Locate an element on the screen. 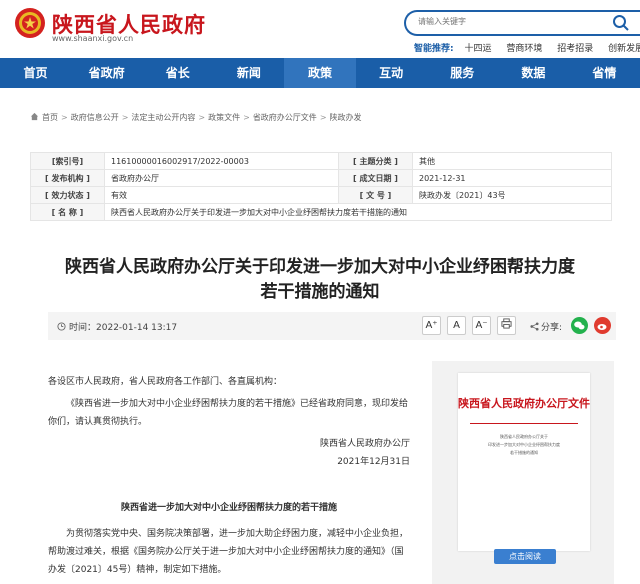 The width and height of the screenshot is (640, 584). thumbnail-header: 陕西省人民政府办公厅文件 is located at coordinates (524, 403).